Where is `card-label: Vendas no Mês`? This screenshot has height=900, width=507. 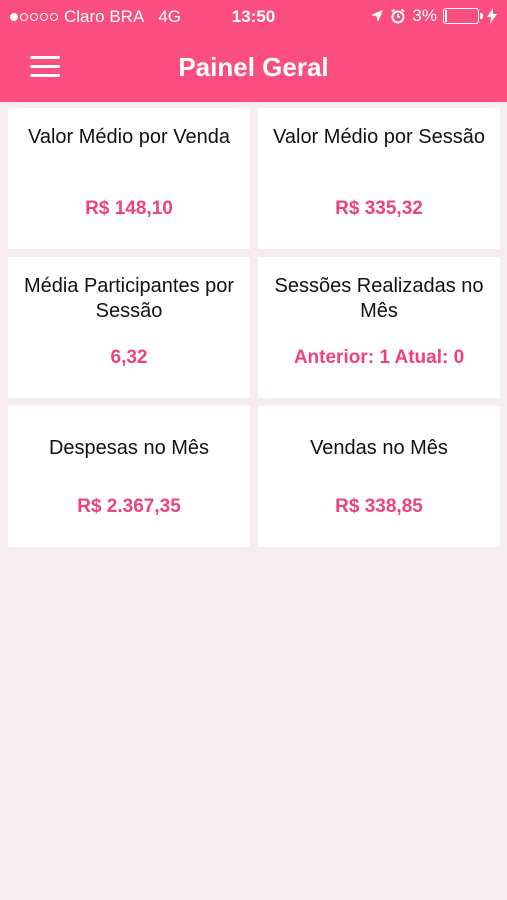 card-label: Vendas no Mês is located at coordinates (379, 448).